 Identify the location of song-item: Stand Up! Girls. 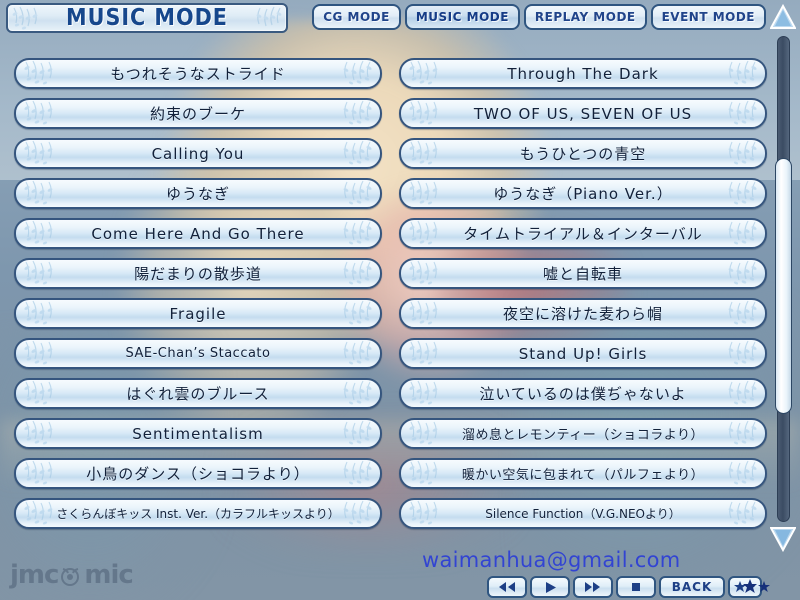
(583, 353).